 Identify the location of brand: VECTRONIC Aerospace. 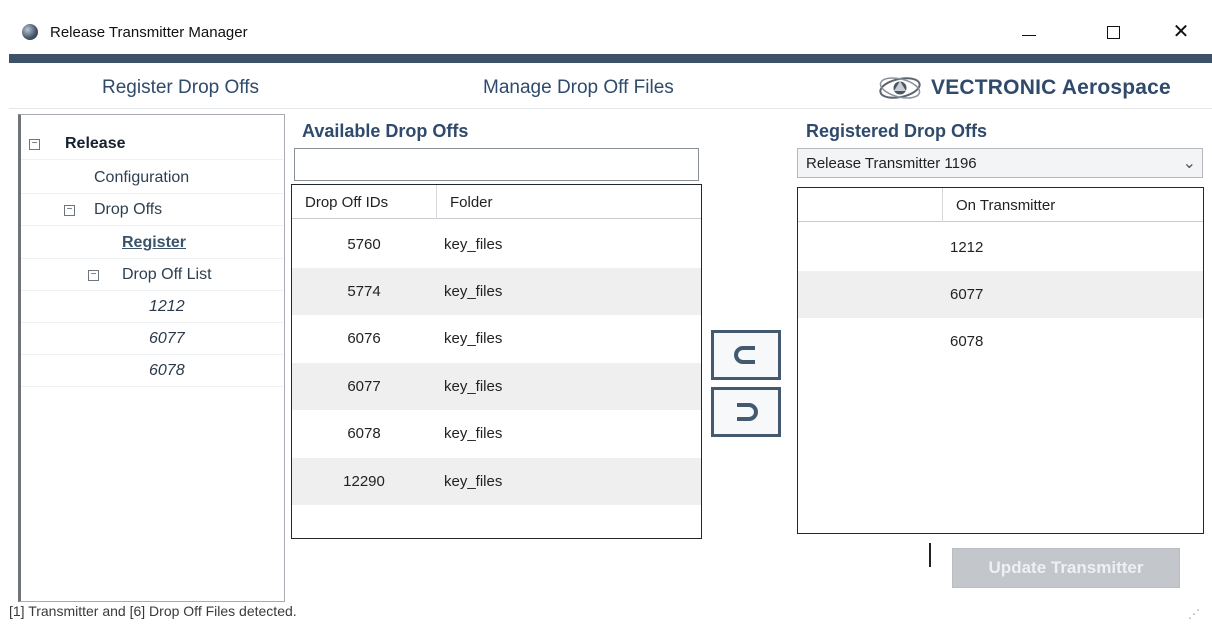
(1024, 88).